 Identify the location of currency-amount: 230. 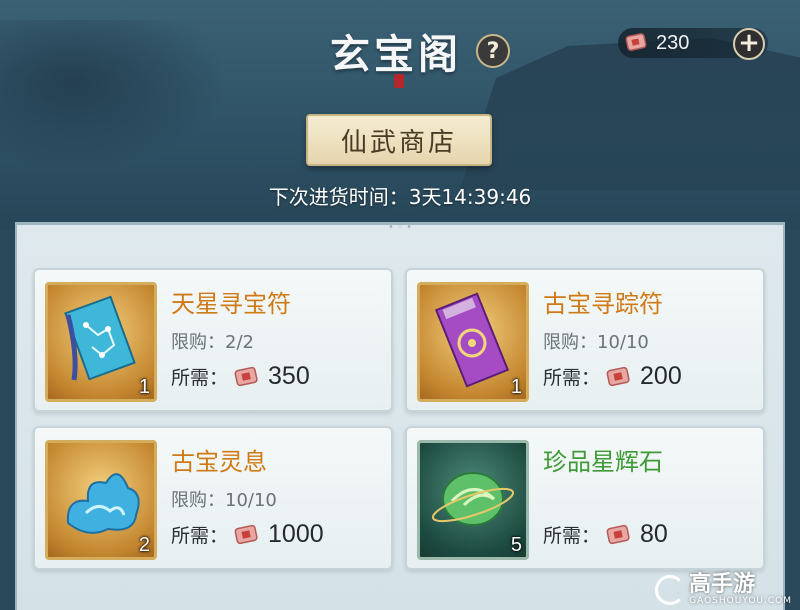
(673, 42).